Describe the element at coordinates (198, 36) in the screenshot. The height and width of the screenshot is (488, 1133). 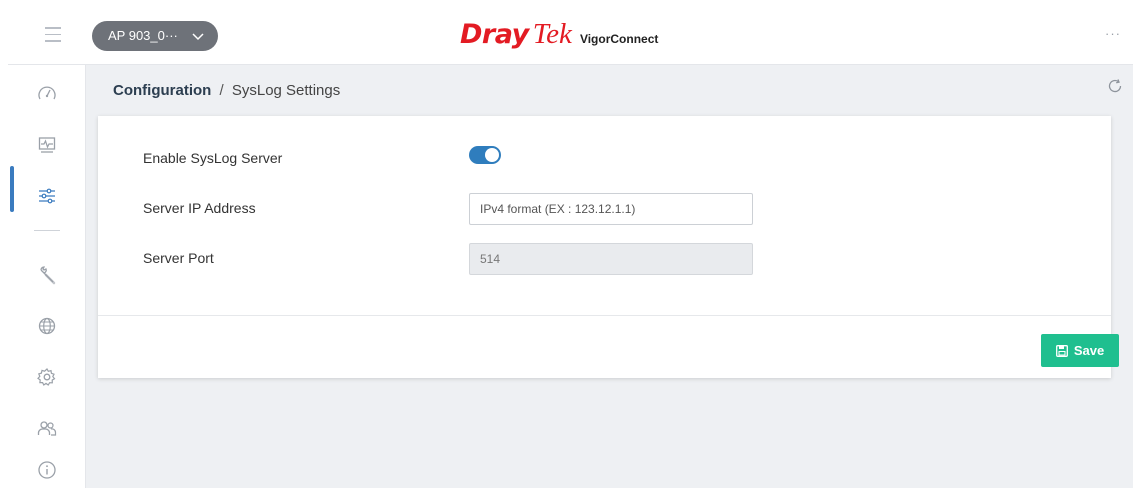
I see `chevron-down-icon` at that location.